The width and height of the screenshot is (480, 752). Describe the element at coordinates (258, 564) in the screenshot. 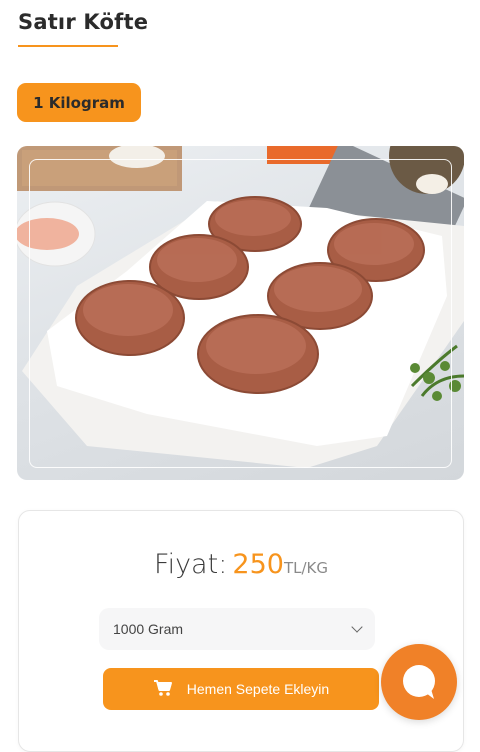

I see `price-value: 250` at that location.